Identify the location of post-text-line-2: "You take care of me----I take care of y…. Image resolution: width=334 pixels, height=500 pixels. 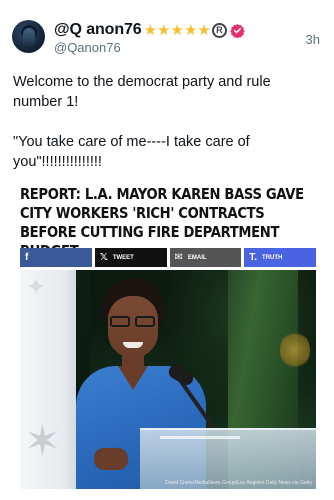
(131, 152).